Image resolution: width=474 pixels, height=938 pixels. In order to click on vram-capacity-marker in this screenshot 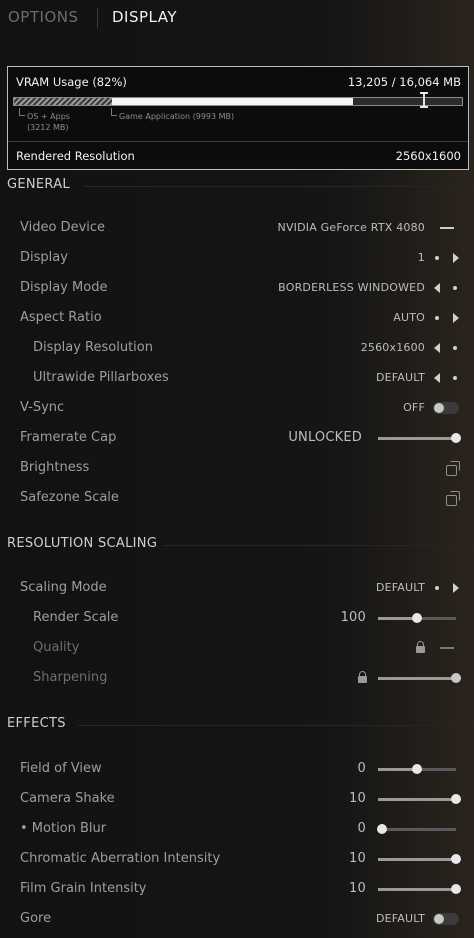, I will do `click(424, 100)`.